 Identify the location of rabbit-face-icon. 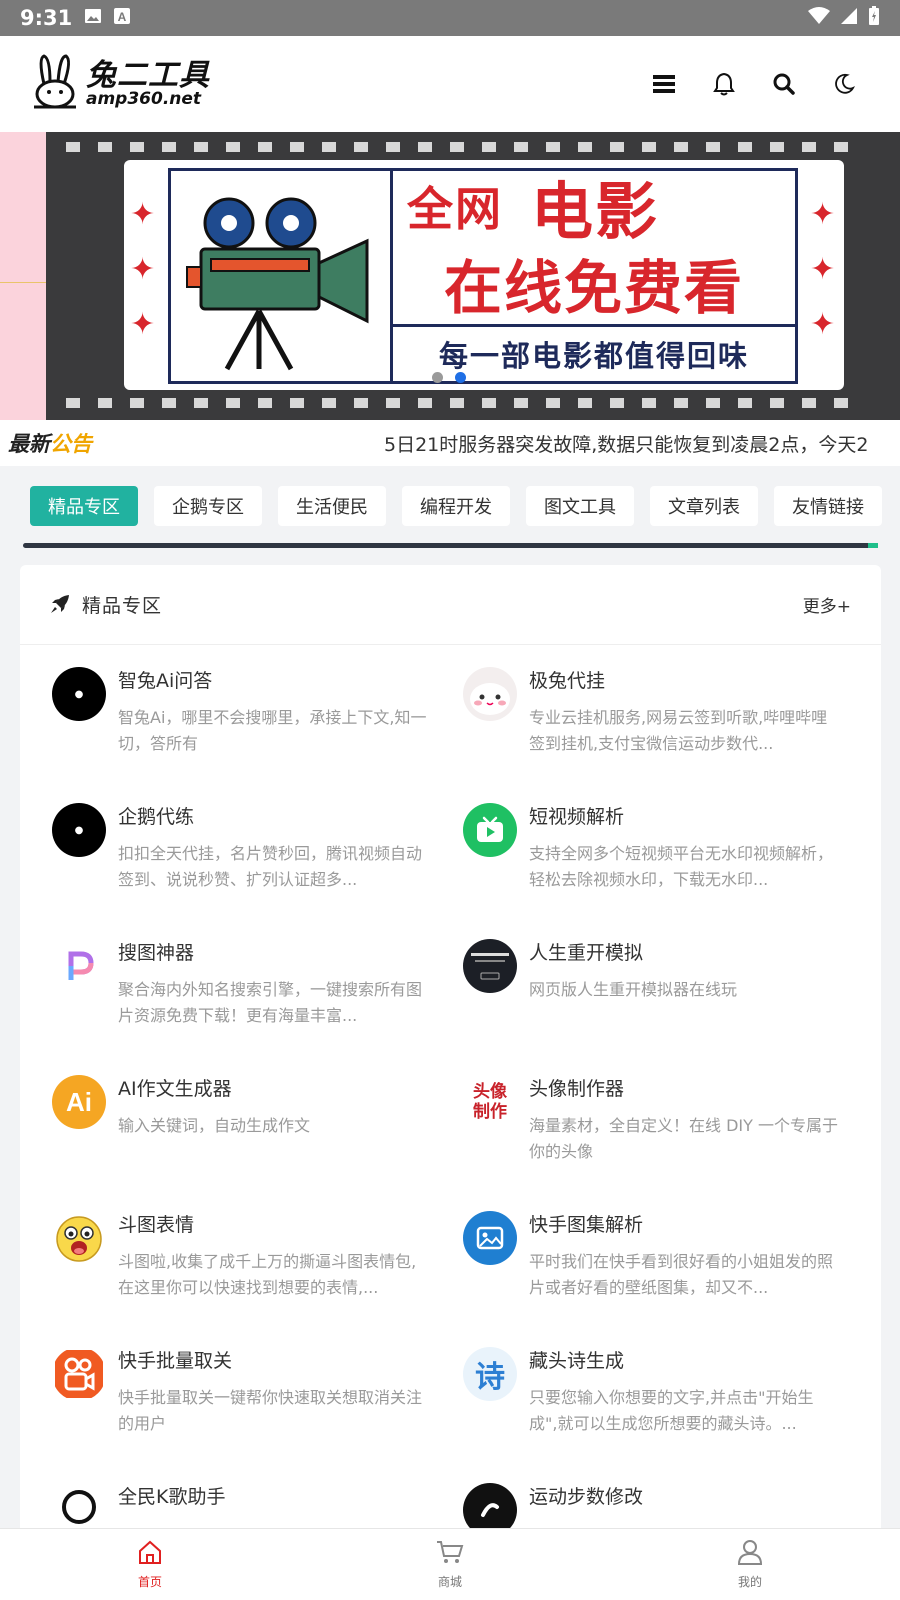
(490, 694).